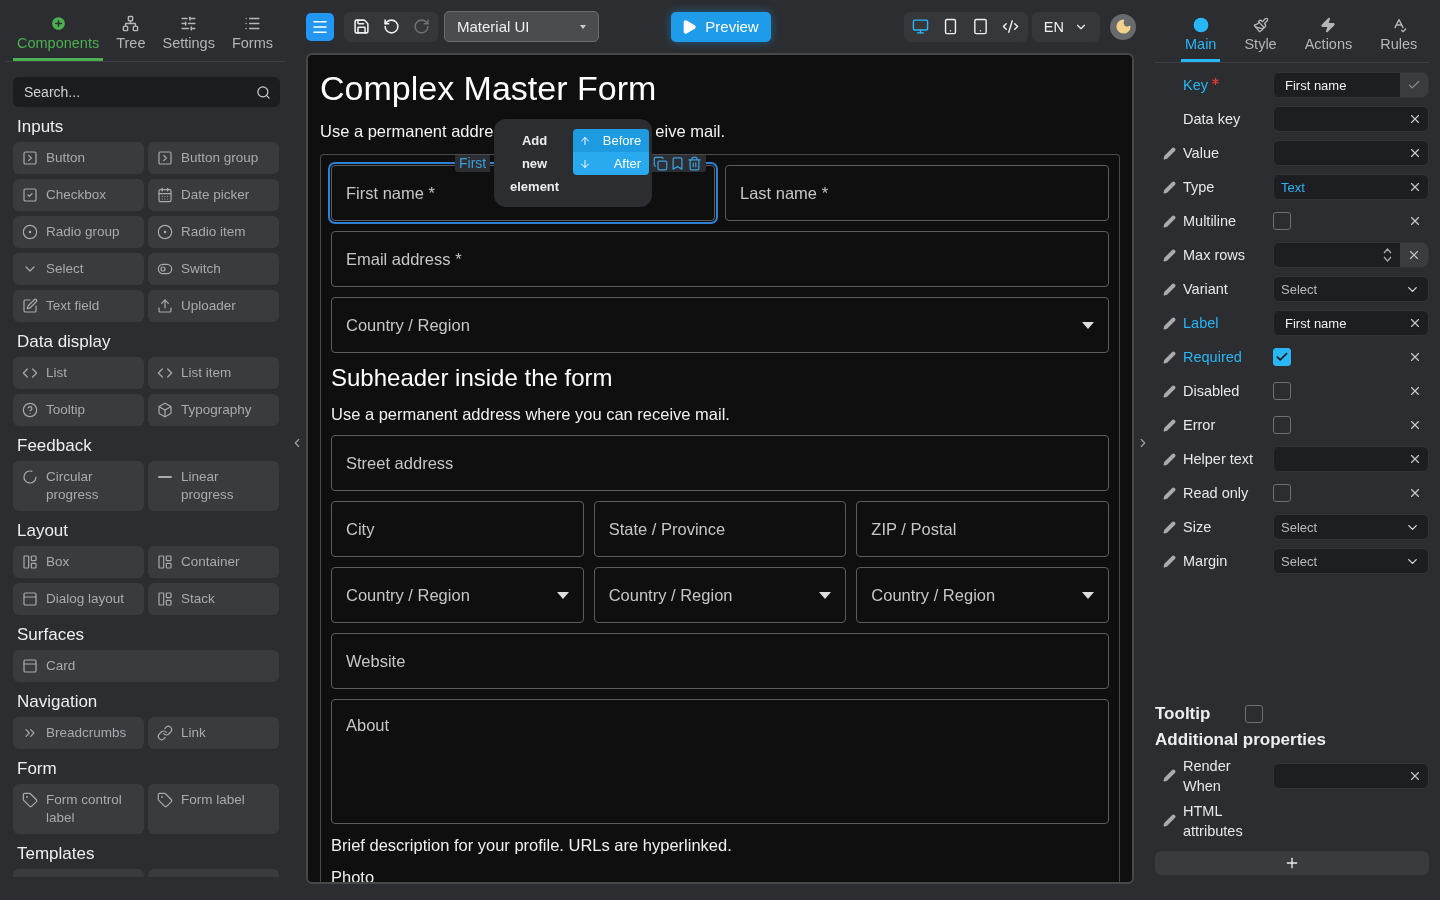  I want to click on component-item: Circular progress, so click(78, 485).